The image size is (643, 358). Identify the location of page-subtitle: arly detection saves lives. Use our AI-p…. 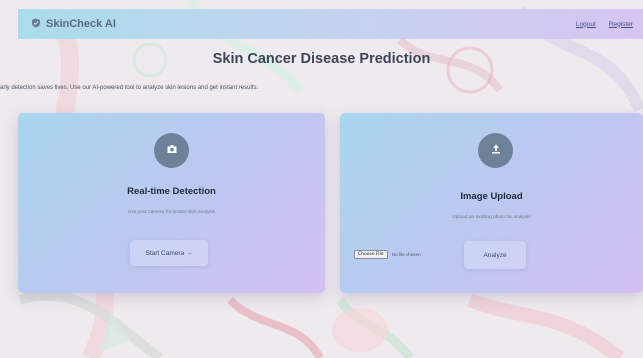
(129, 88).